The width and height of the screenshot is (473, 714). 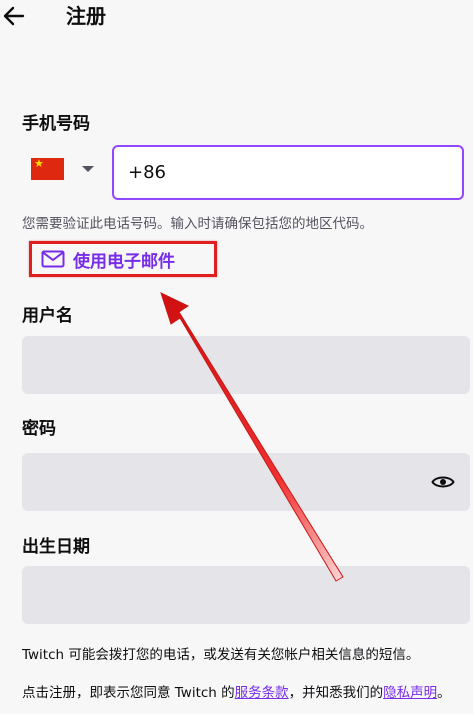 I want to click on sms-notice: Twitch 可能会拨打您的电话，或发送有关您帐户相关信息的短信。, so click(x=221, y=655).